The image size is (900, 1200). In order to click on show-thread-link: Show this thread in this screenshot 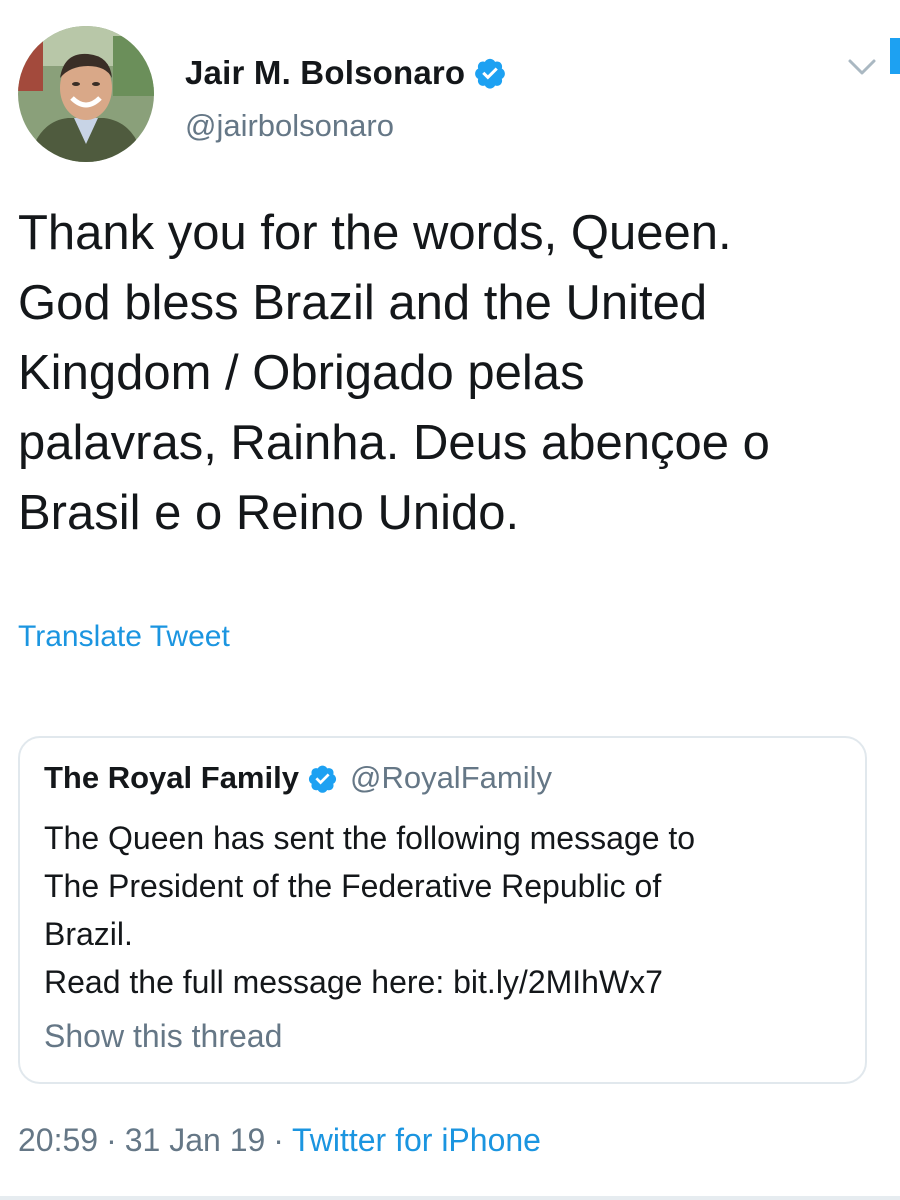, I will do `click(163, 1036)`.